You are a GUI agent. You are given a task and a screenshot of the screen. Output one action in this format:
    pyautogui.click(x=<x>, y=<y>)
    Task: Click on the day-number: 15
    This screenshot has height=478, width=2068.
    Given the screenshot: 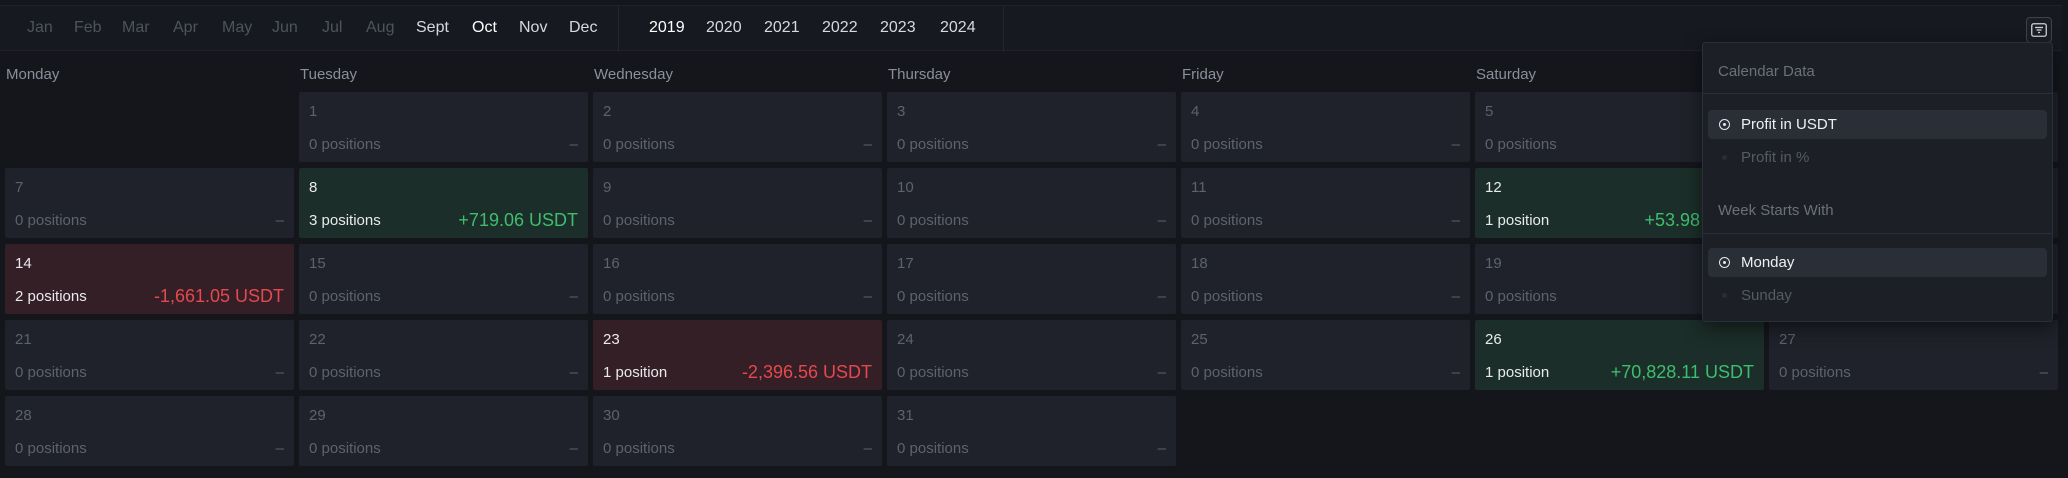 What is the action you would take?
    pyautogui.click(x=317, y=263)
    